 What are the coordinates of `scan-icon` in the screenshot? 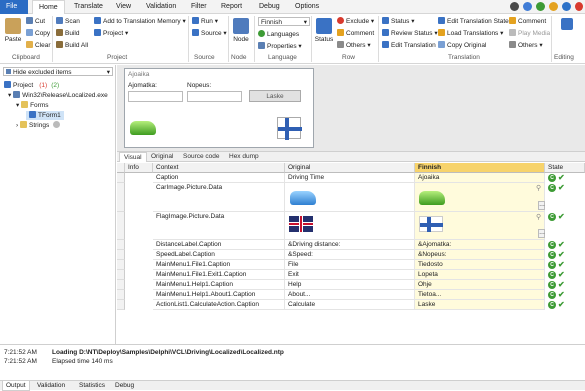 It's located at (59, 20).